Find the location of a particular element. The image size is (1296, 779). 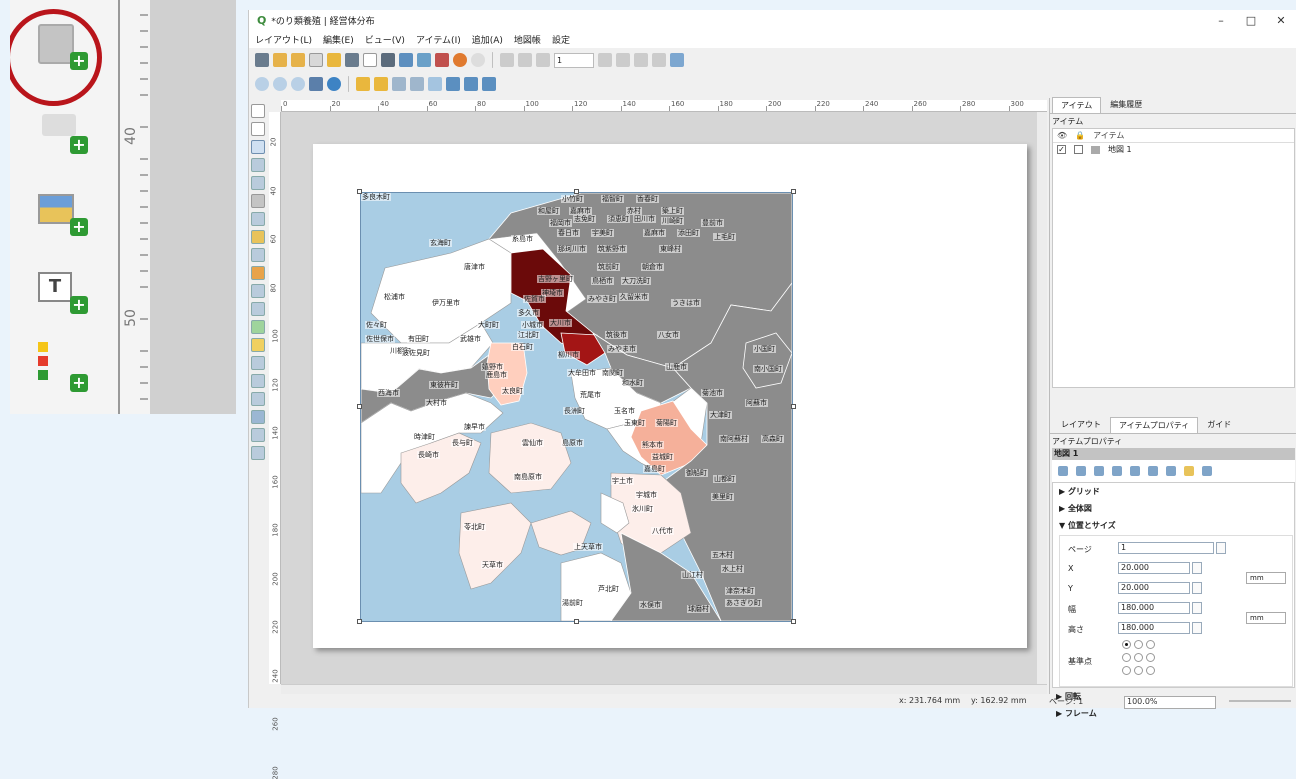

next-feature-icon is located at coordinates (605, 60).